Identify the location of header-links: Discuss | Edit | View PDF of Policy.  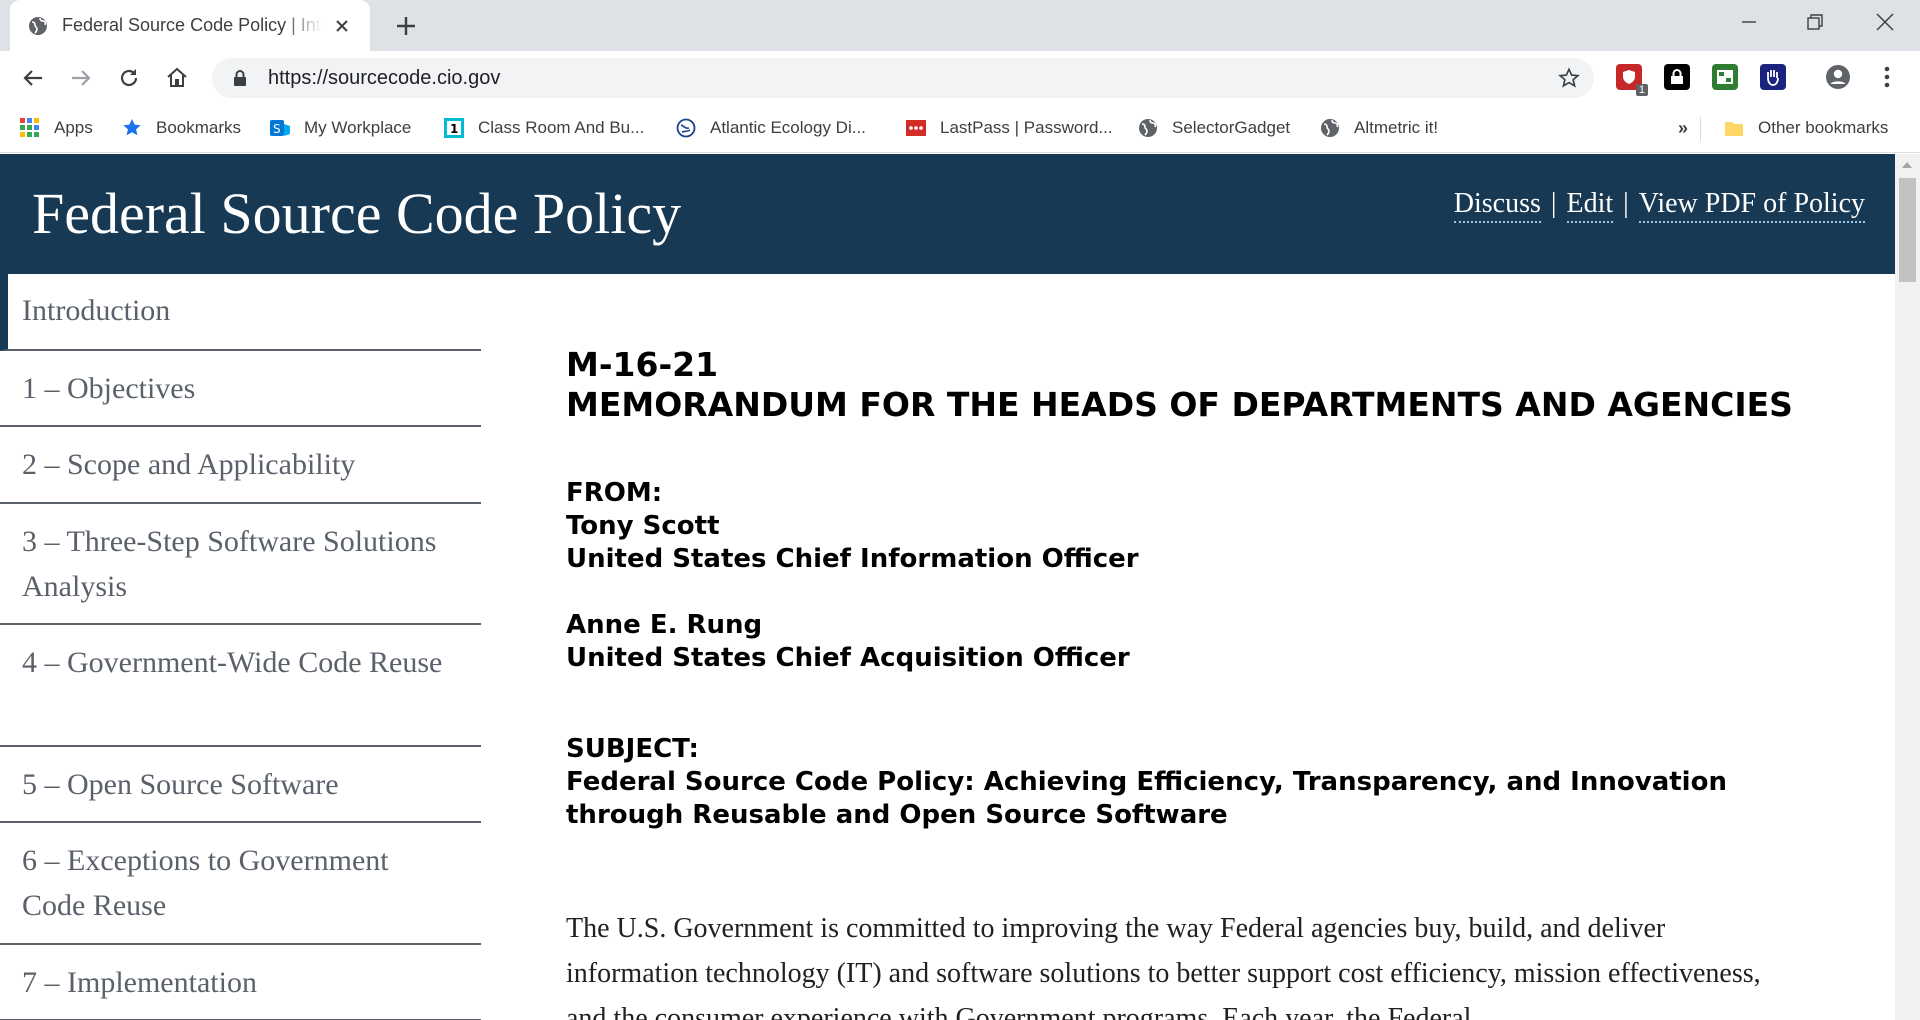
(1659, 205).